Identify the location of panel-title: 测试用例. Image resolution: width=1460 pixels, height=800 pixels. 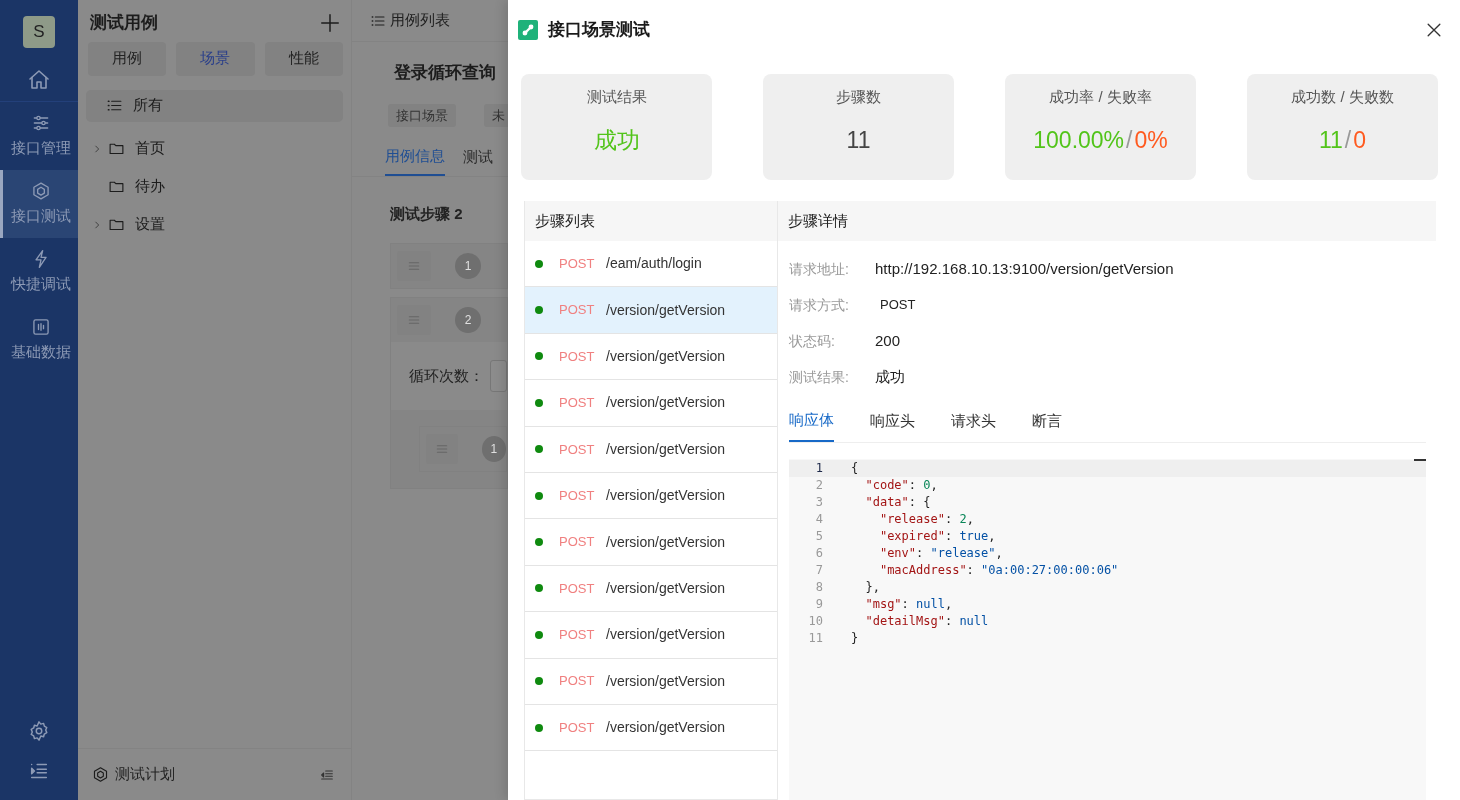
(124, 23).